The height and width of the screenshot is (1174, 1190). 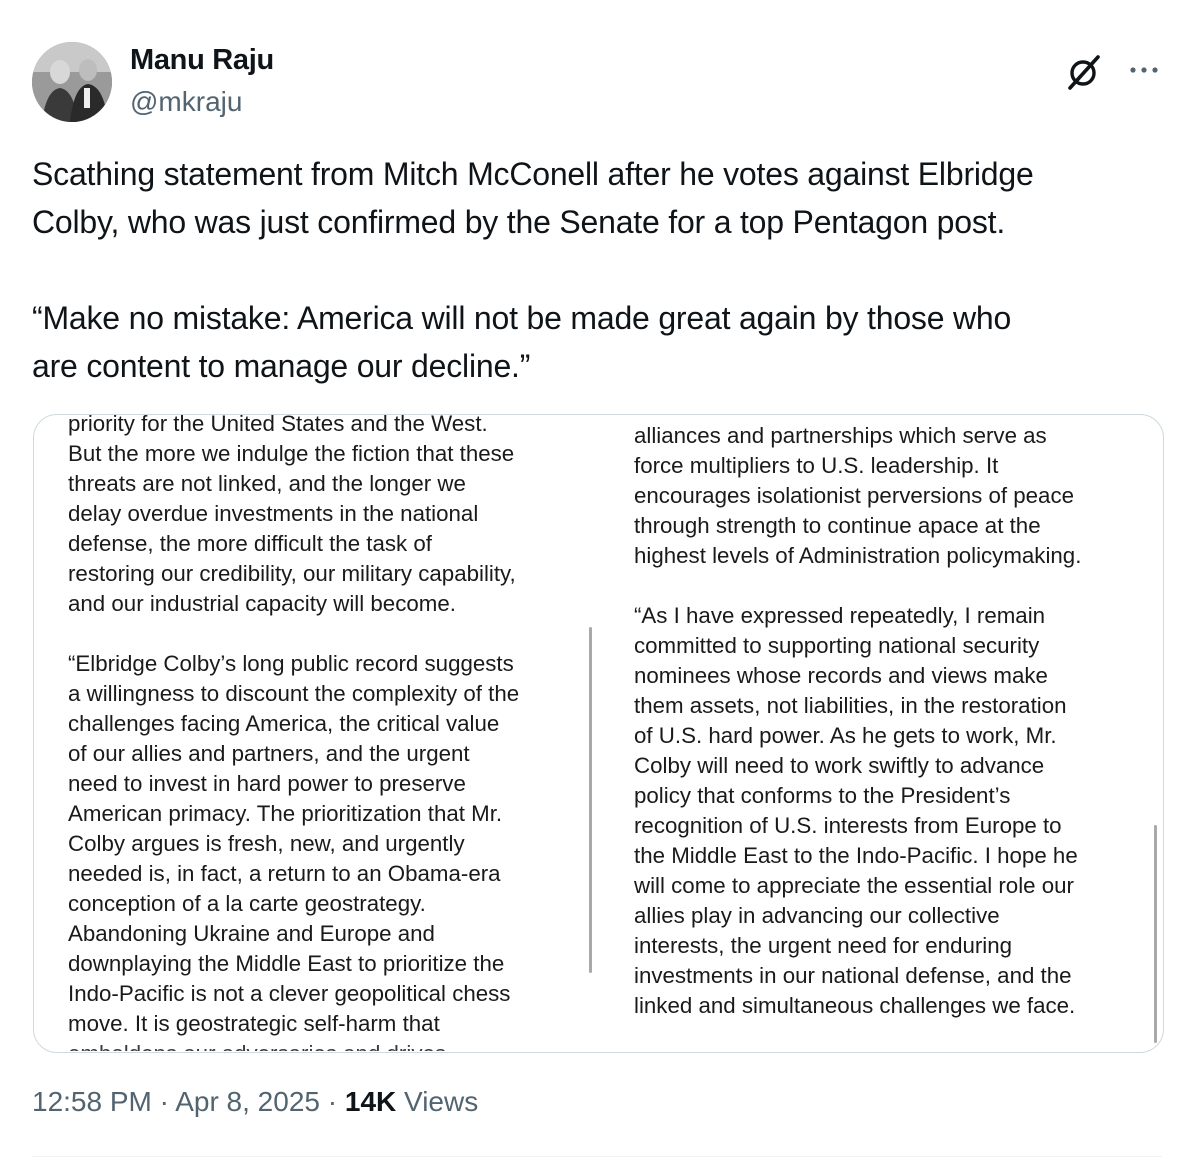 What do you see at coordinates (370, 1101) in the screenshot?
I see `views-count: 14K` at bounding box center [370, 1101].